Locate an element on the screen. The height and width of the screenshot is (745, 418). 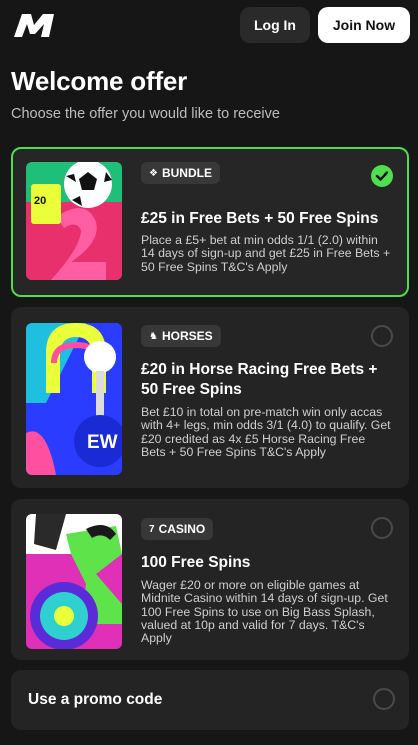
slot-seven-icon: 7 is located at coordinates (152, 529).